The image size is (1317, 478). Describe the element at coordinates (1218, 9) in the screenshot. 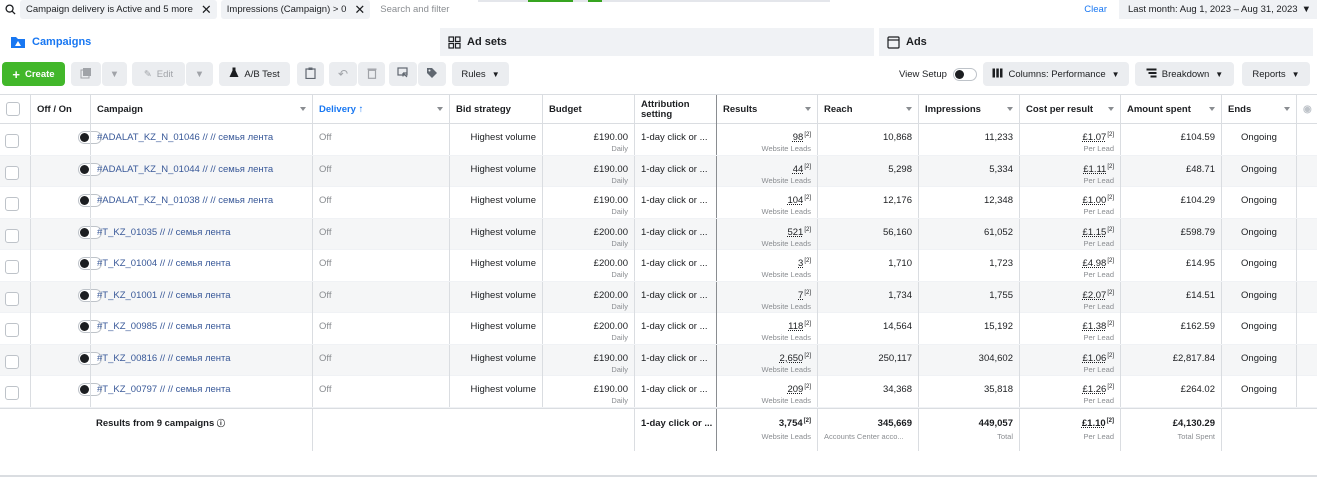

I see `date-range-picker: Last month: Aug 1, 2023 – Aug 31, 2023 ▼` at that location.